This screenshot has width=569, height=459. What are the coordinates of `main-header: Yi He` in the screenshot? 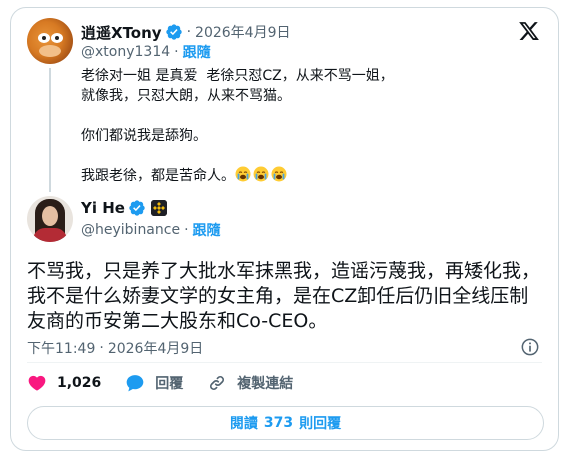 It's located at (124, 208).